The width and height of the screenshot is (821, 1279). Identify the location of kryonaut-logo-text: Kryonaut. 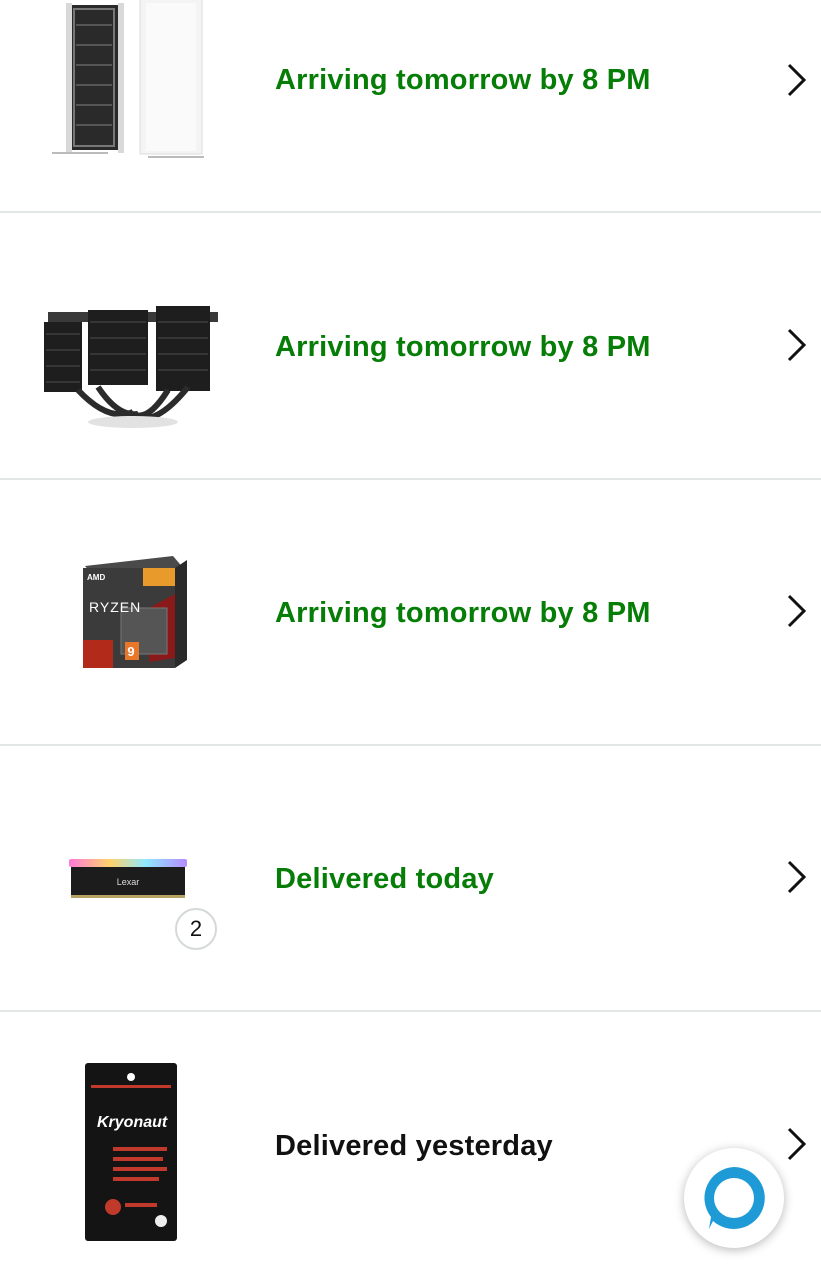
(132, 1122).